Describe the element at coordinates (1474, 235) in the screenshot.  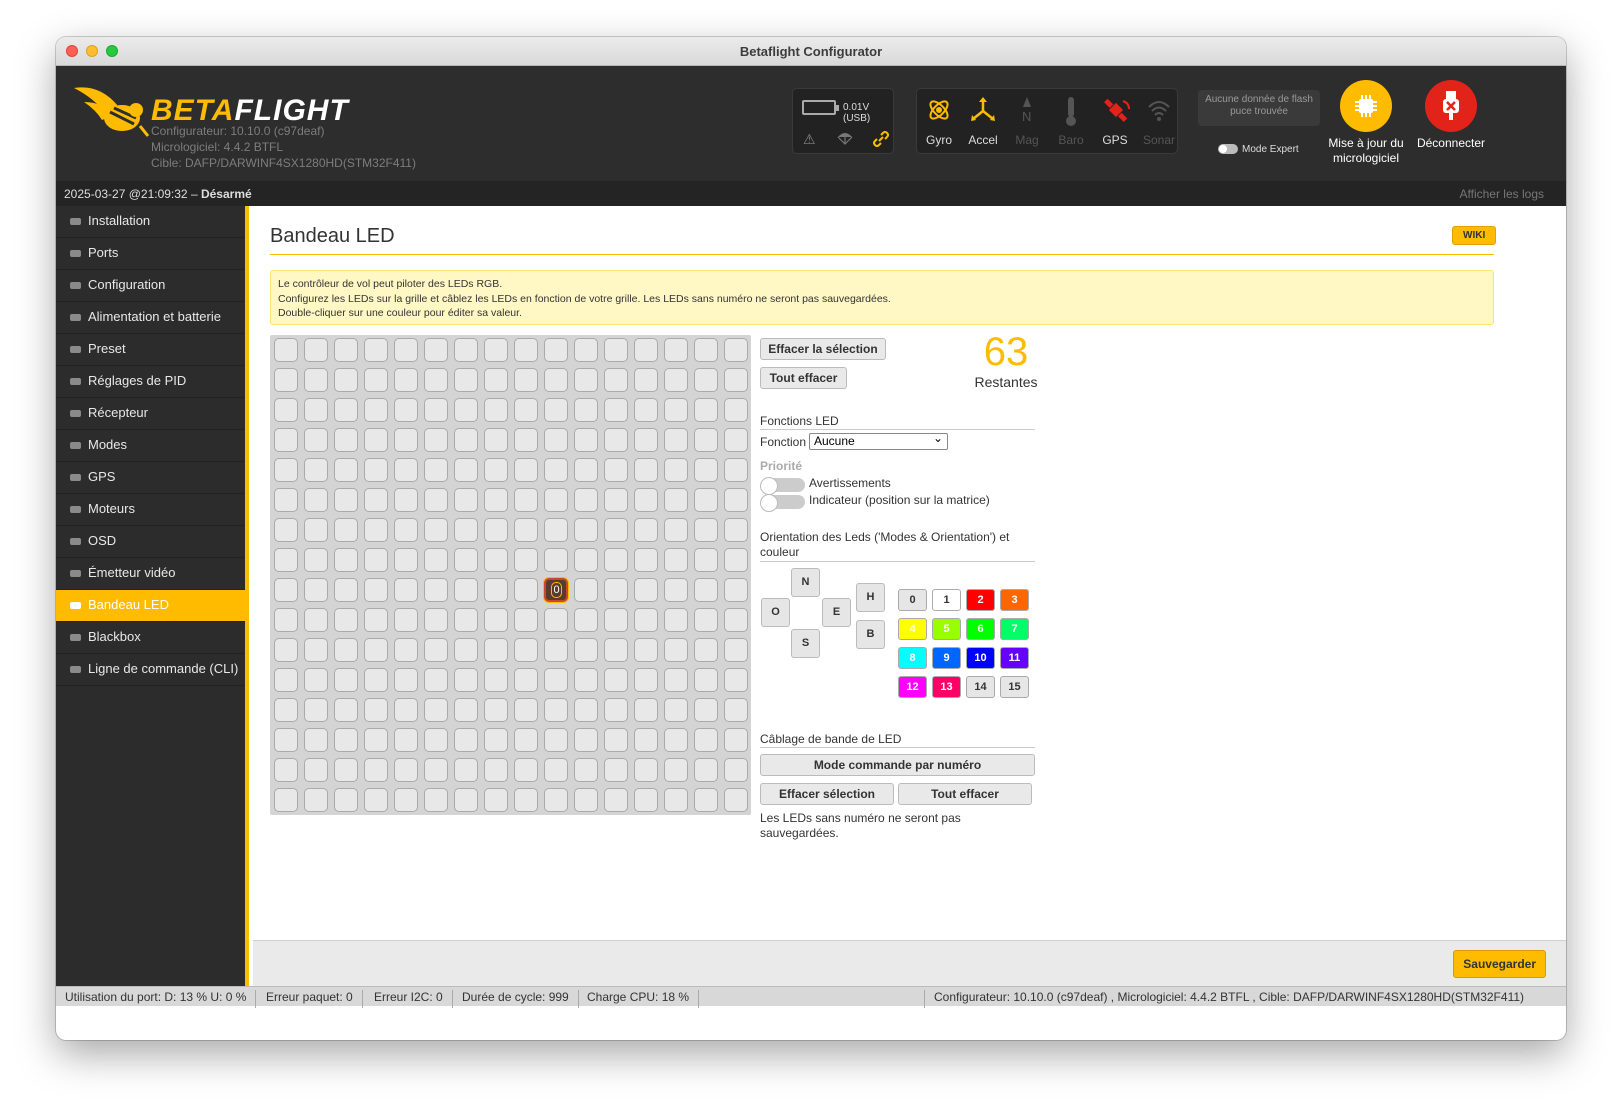
I see `wiki-button: WIKI` at that location.